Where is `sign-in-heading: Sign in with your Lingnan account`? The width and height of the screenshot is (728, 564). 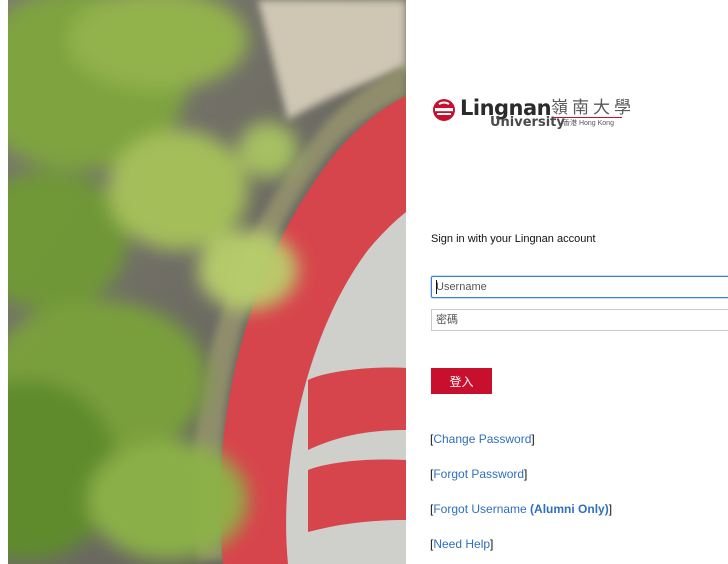
sign-in-heading: Sign in with your Lingnan account is located at coordinates (513, 239).